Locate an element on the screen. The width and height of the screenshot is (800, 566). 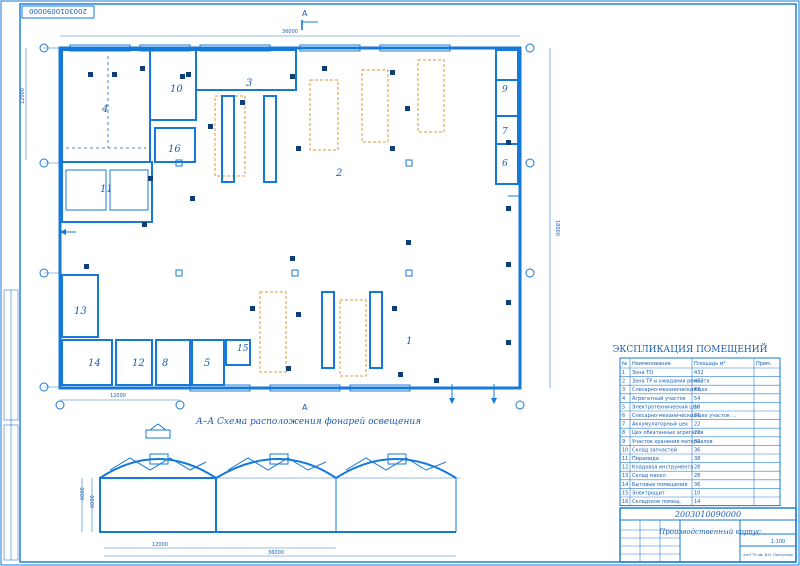
table-cell: Аккумуляторный цех is located at coordinates (660, 424).